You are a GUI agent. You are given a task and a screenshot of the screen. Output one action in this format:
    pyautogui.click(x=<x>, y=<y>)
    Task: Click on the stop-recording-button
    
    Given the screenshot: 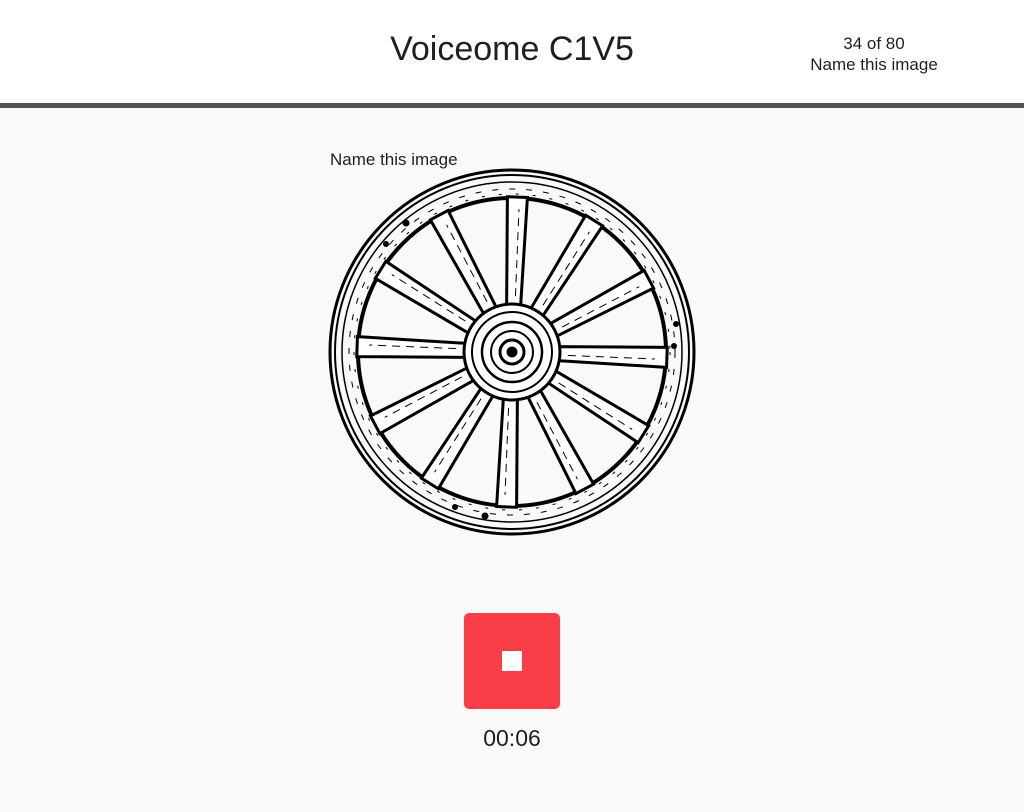 What is the action you would take?
    pyautogui.click(x=512, y=661)
    